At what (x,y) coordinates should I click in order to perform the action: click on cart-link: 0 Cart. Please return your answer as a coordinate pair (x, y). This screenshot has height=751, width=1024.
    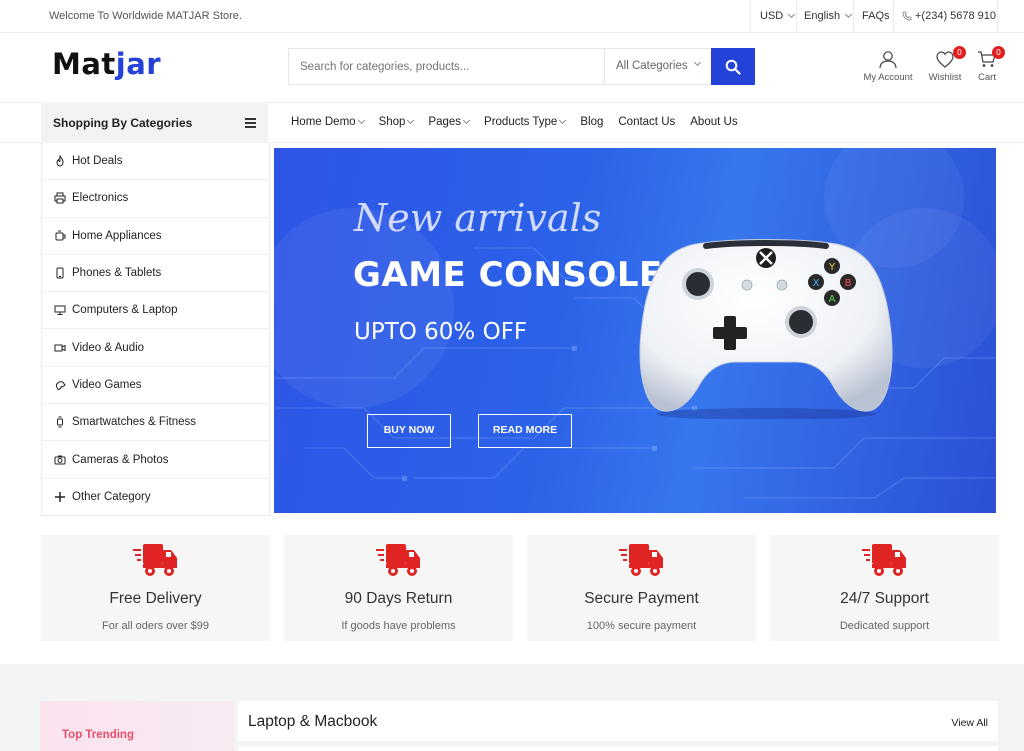
    Looking at the image, I should click on (989, 64).